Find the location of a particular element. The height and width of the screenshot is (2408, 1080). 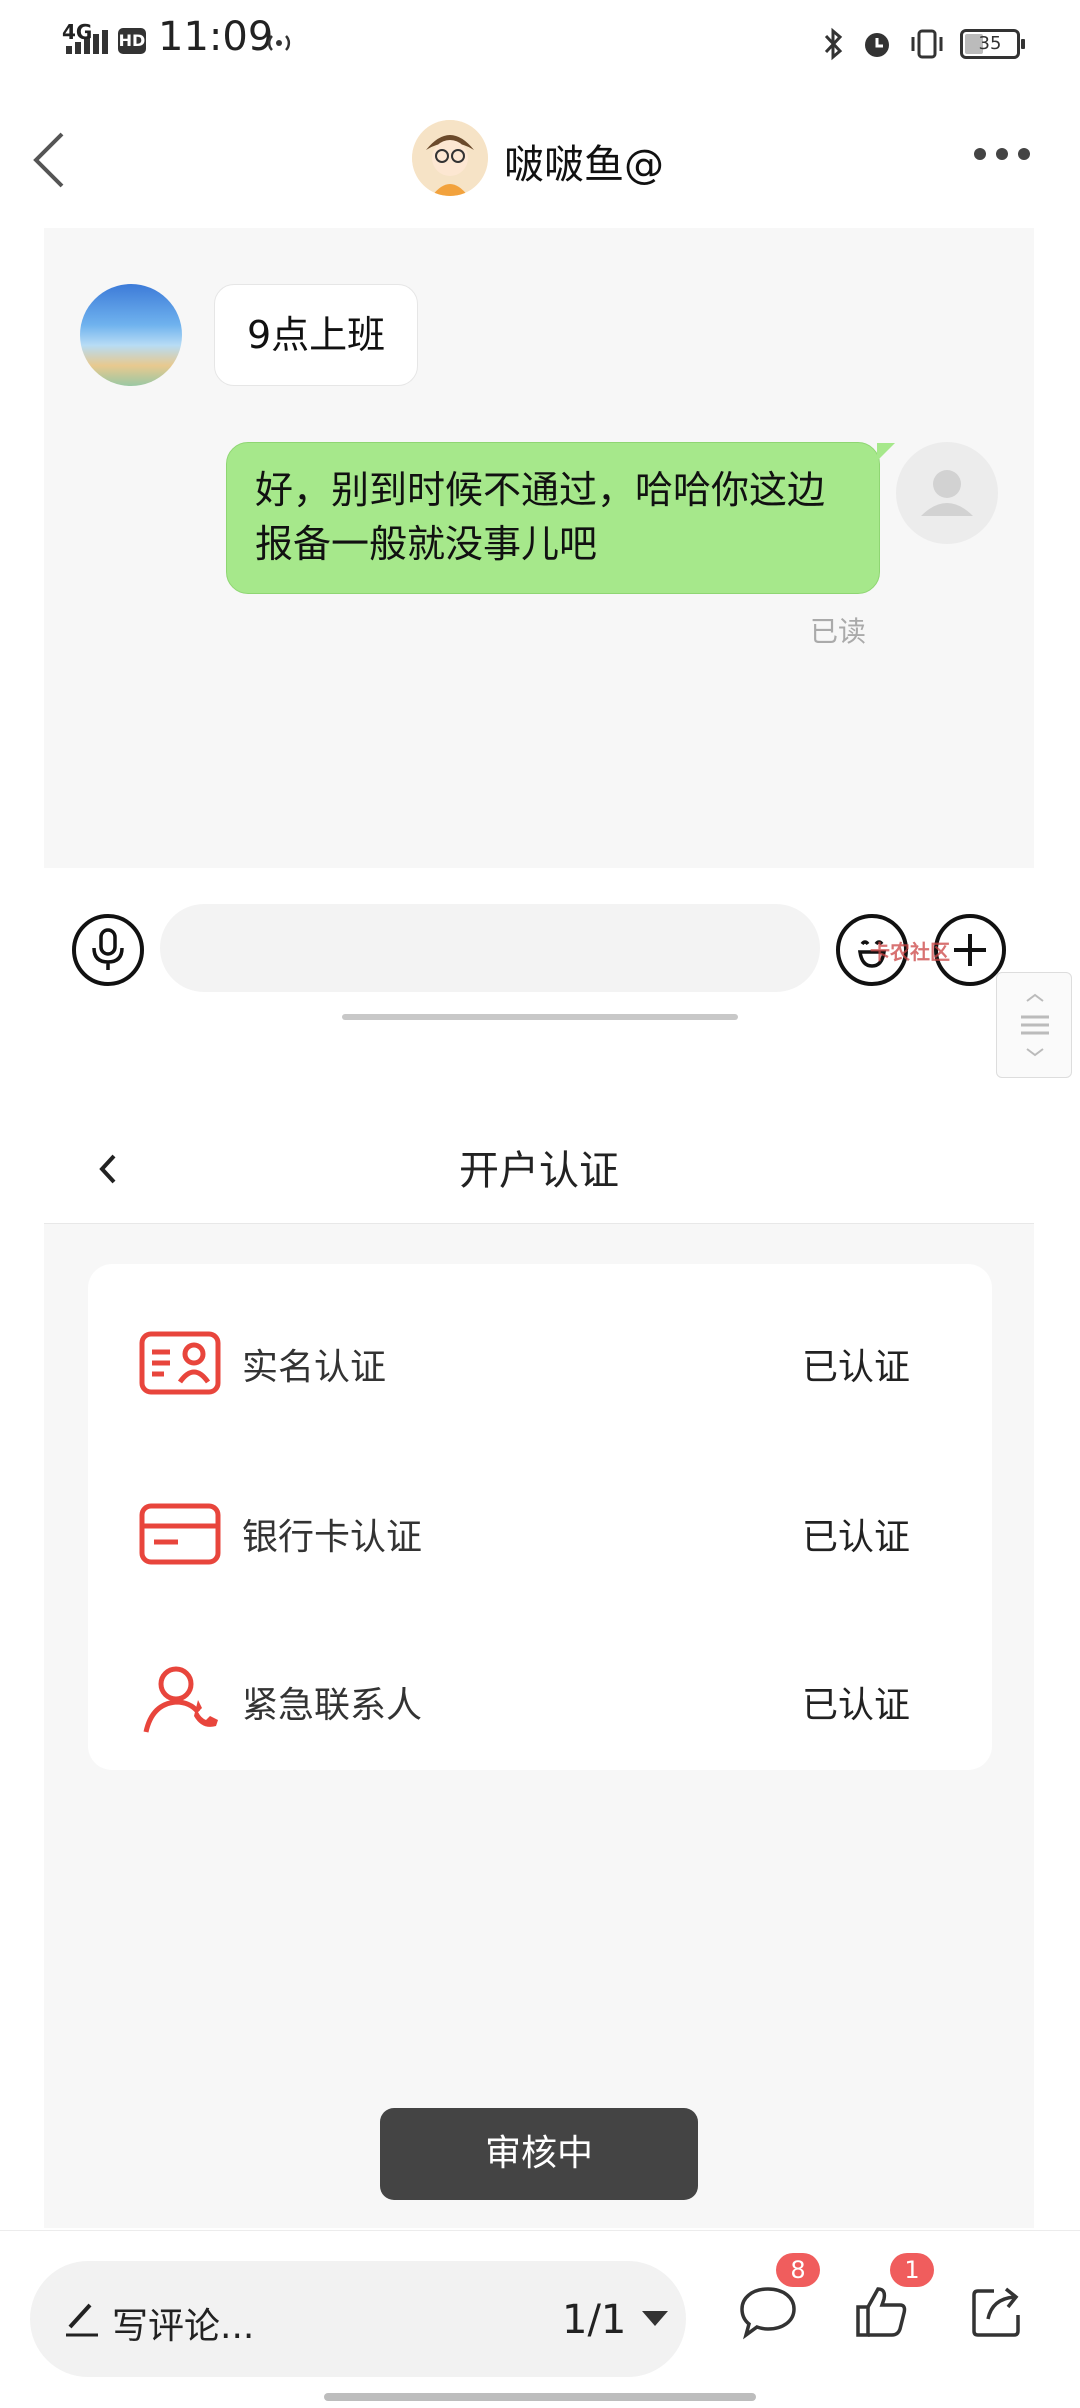

clock-time: 11:09 is located at coordinates (216, 37).